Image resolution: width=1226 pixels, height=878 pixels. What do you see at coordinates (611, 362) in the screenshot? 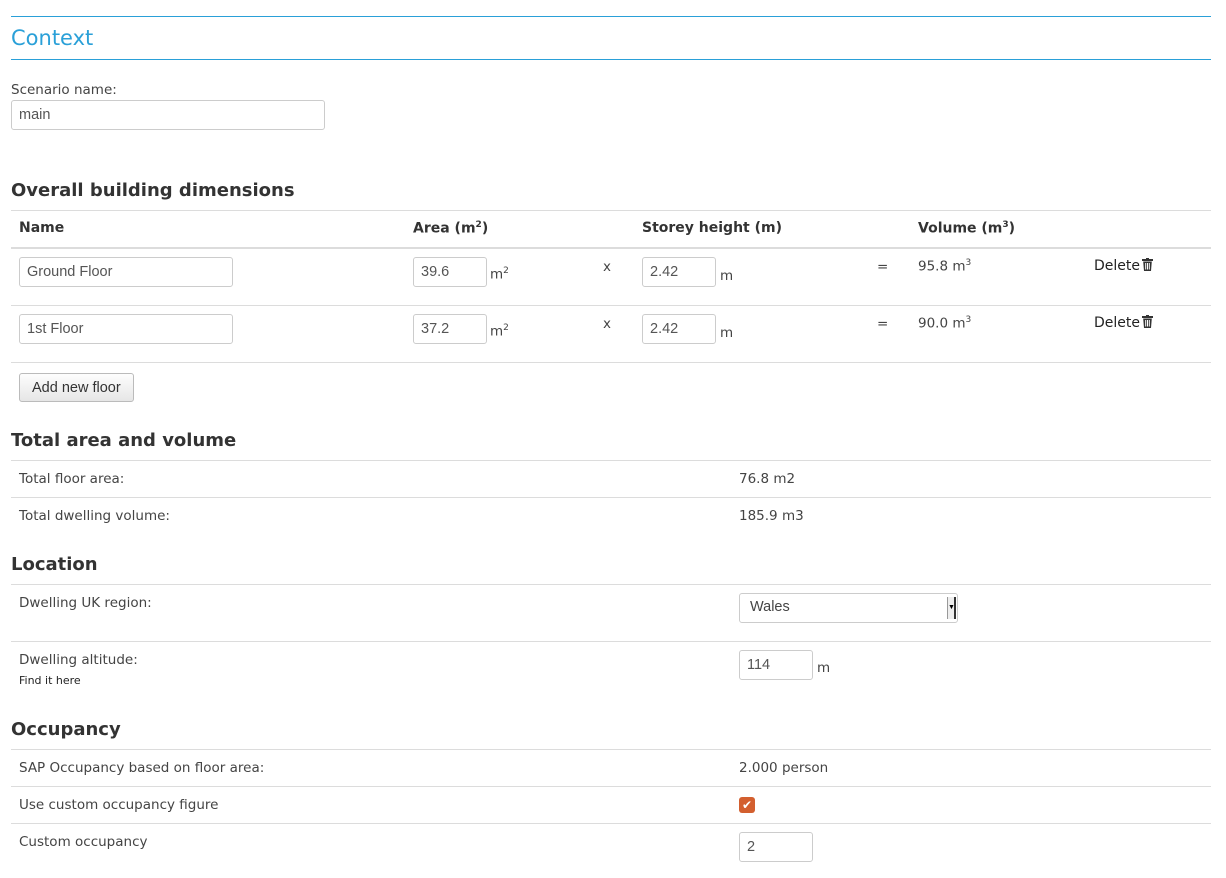
I see `table-bottom-rule` at bounding box center [611, 362].